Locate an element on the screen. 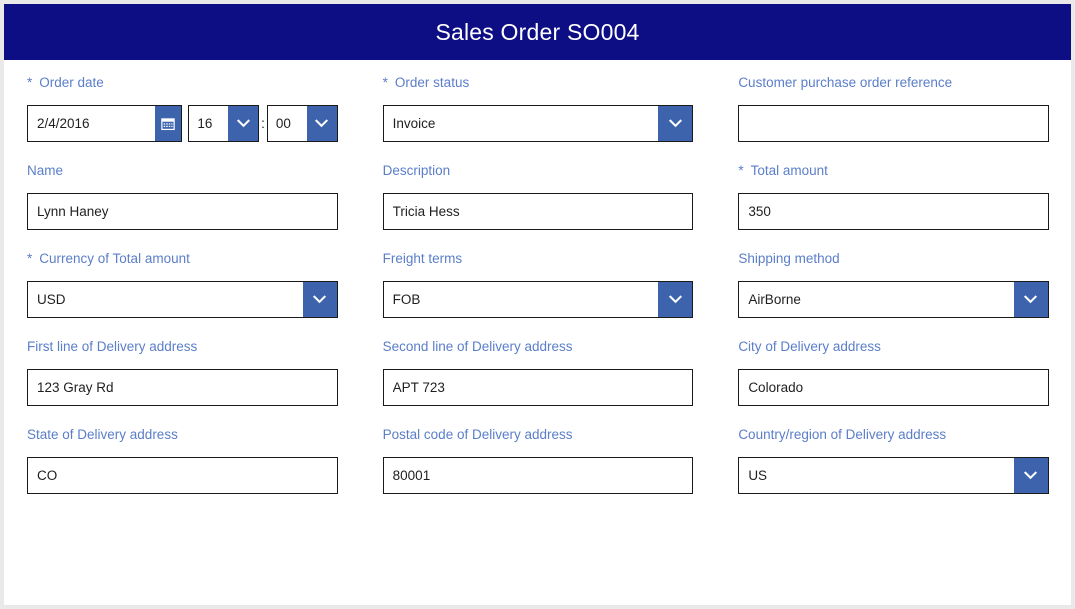 Image resolution: width=1075 pixels, height=609 pixels. field-label-first-line-of-delivery-address: First line of Delivery address is located at coordinates (182, 346).